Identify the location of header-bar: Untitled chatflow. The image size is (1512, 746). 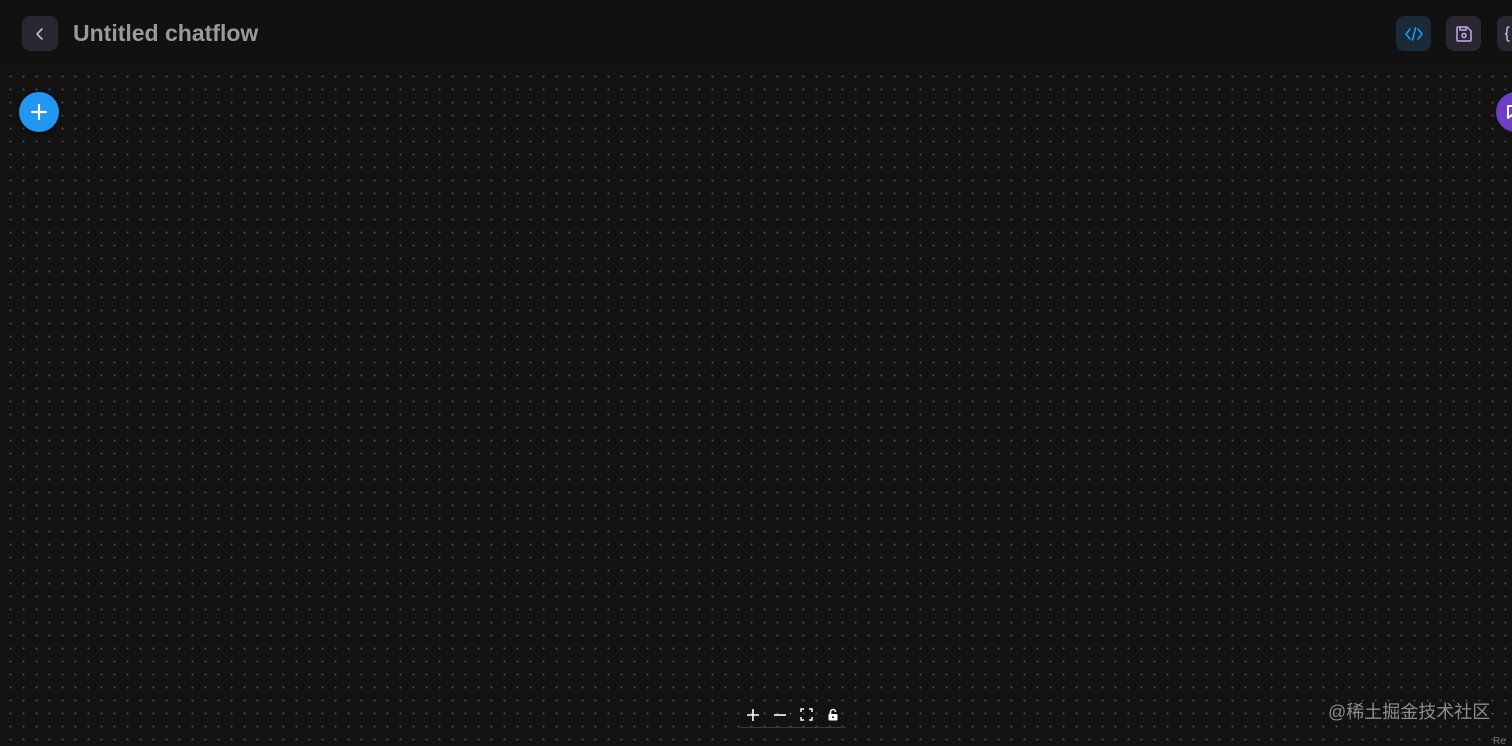
(756, 33).